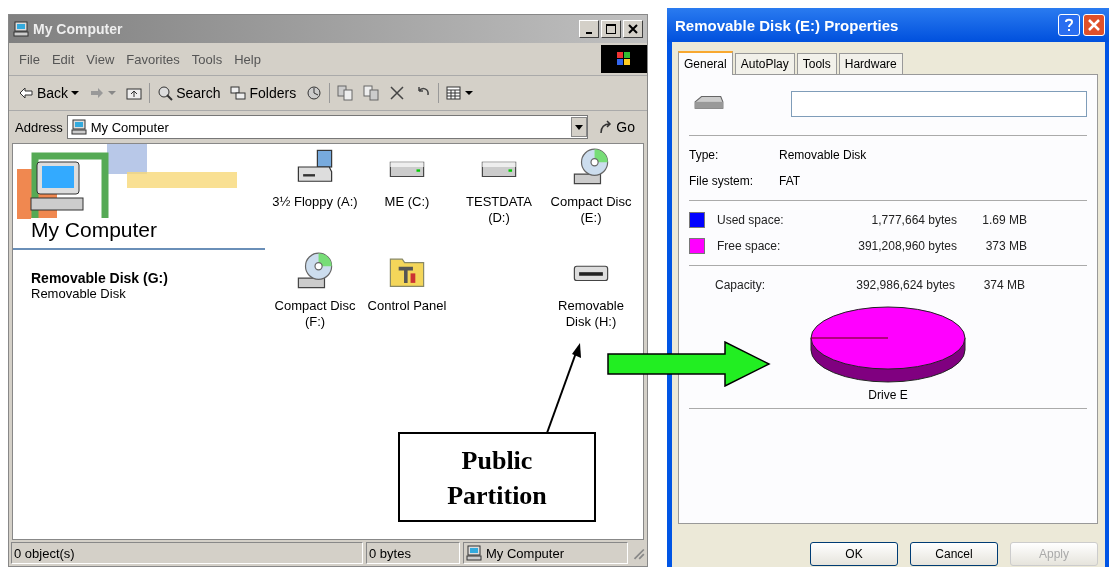 This screenshot has height=567, width=1109. Describe the element at coordinates (454, 93) in the screenshot. I see `views-grid-icon` at that location.